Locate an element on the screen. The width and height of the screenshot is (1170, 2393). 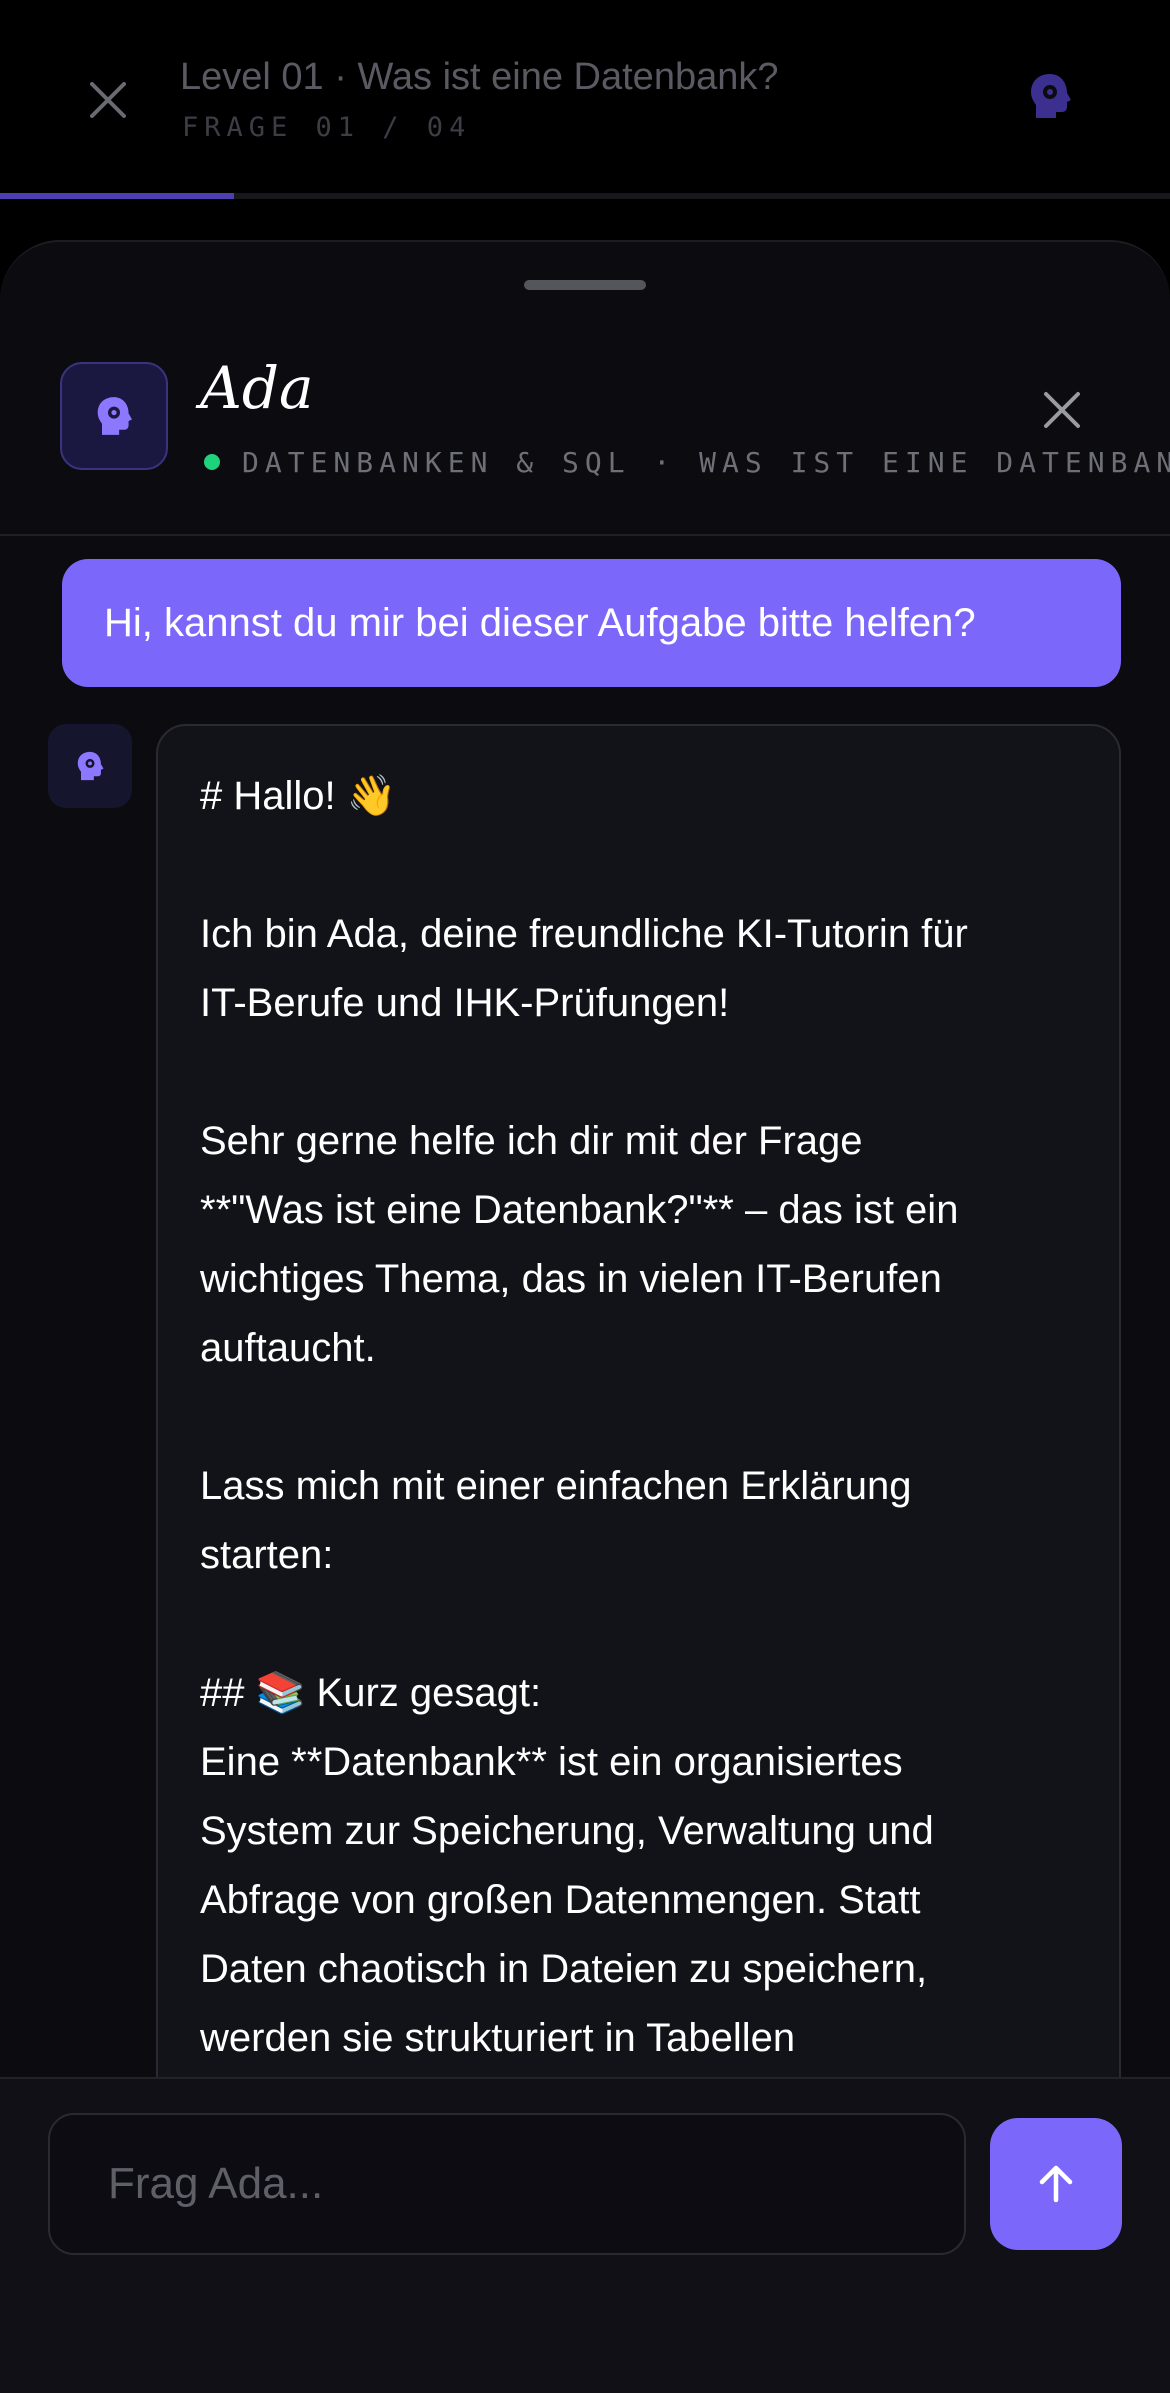
ada-avatar is located at coordinates (114, 416).